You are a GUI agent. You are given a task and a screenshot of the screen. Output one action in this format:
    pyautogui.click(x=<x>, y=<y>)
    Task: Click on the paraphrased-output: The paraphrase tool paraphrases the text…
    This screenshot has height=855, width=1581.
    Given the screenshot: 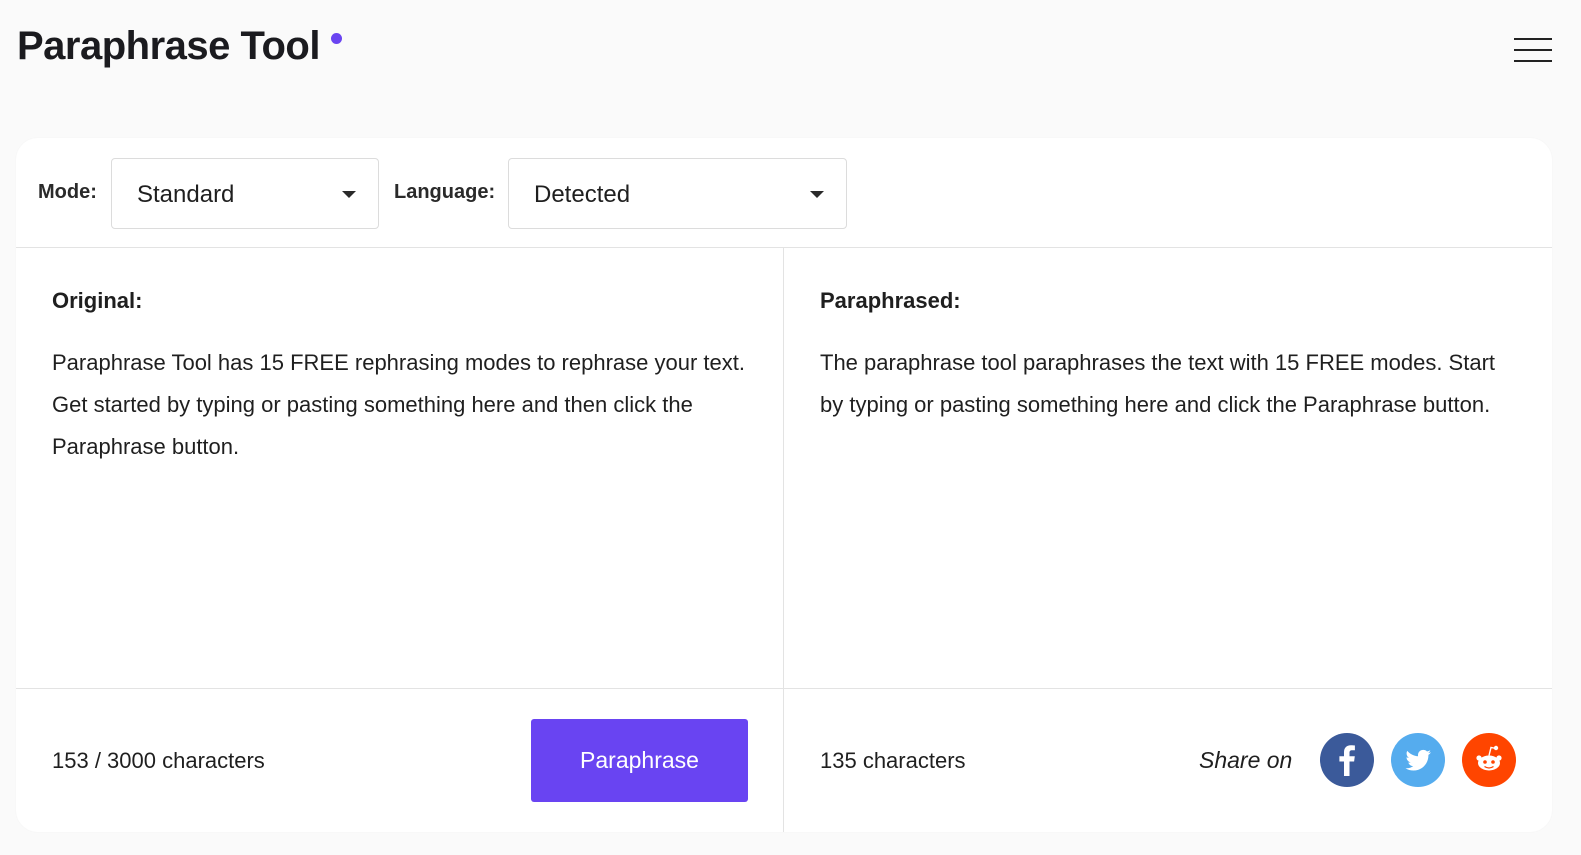 What is the action you would take?
    pyautogui.click(x=1160, y=384)
    